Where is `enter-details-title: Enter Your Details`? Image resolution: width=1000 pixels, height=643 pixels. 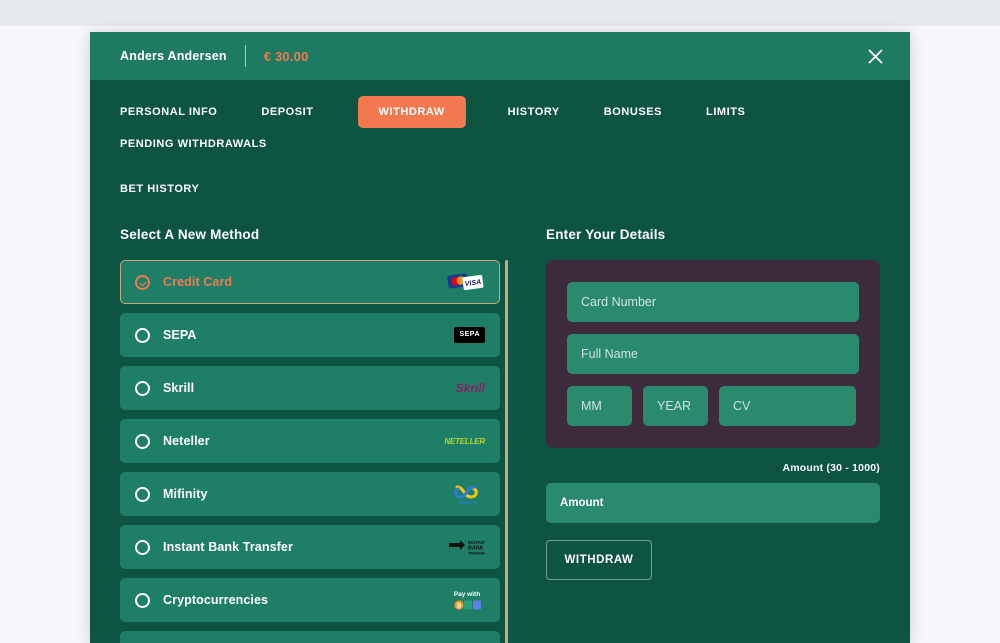
enter-details-title: Enter Your Details is located at coordinates (606, 234).